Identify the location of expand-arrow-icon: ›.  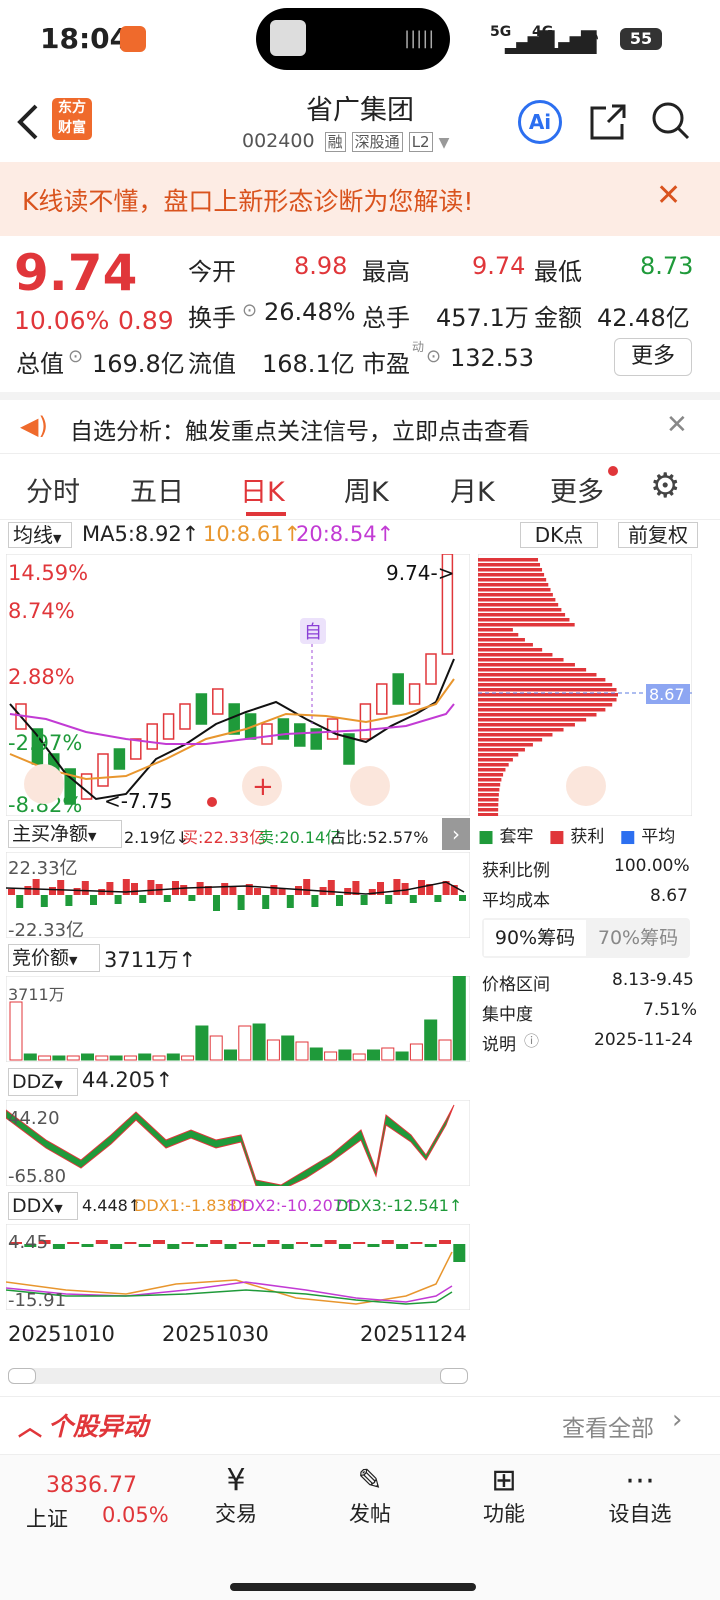
(456, 834).